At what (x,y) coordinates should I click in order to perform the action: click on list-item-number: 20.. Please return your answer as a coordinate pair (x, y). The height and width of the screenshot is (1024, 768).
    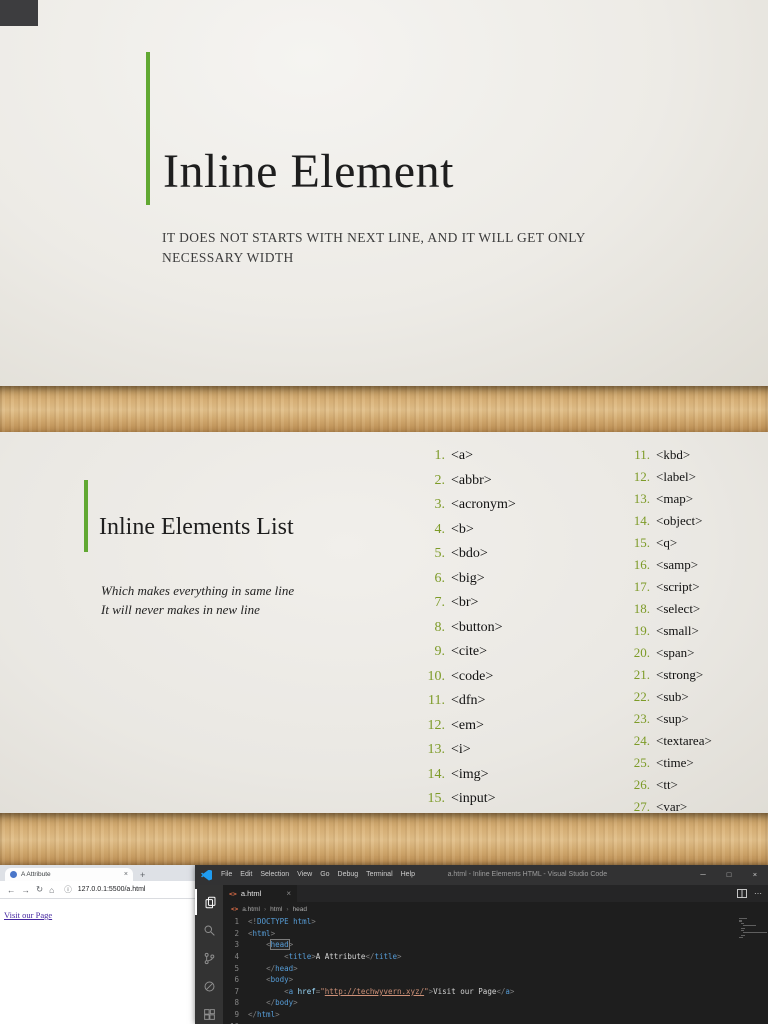
    Looking at the image, I should click on (641, 652).